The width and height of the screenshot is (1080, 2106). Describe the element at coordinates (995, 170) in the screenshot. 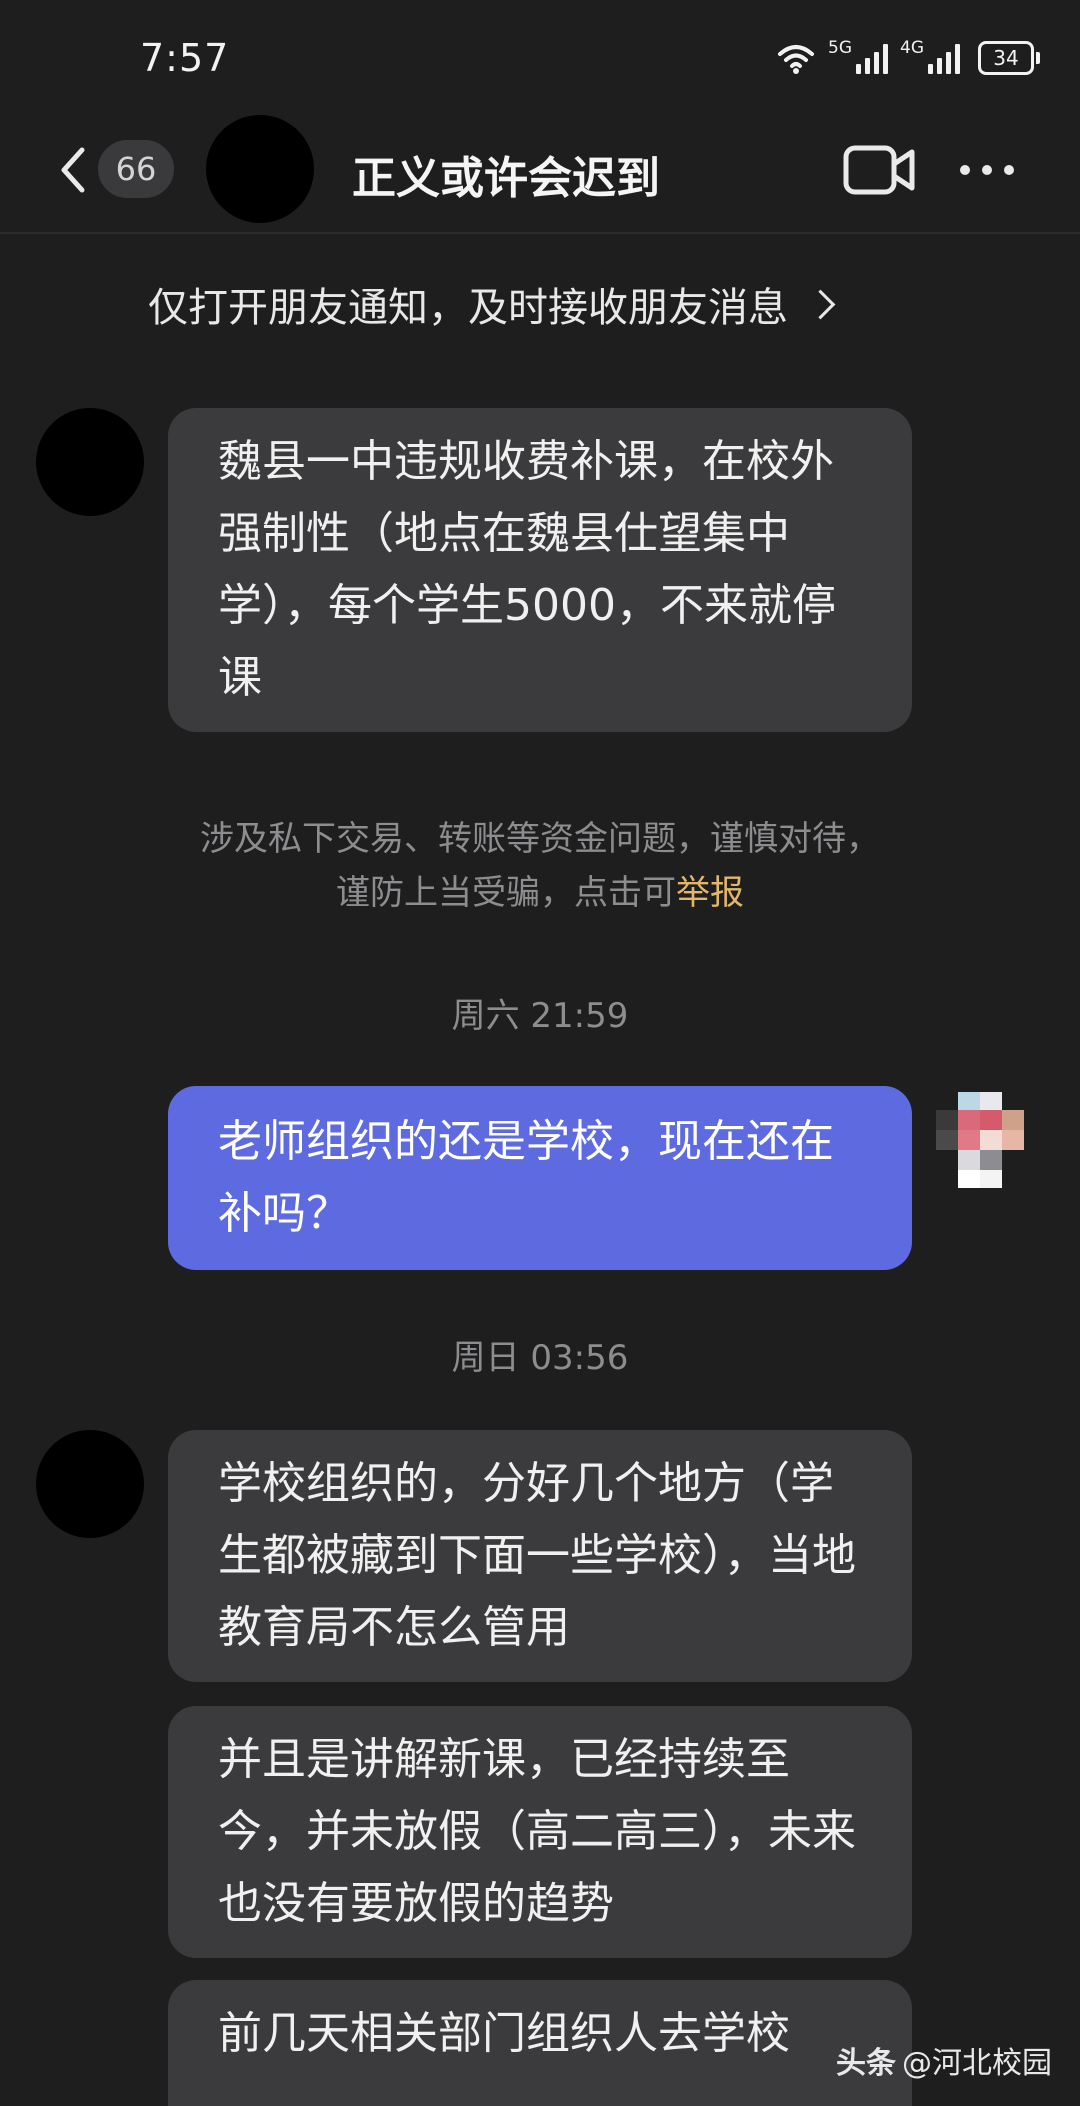

I see `more-button` at that location.